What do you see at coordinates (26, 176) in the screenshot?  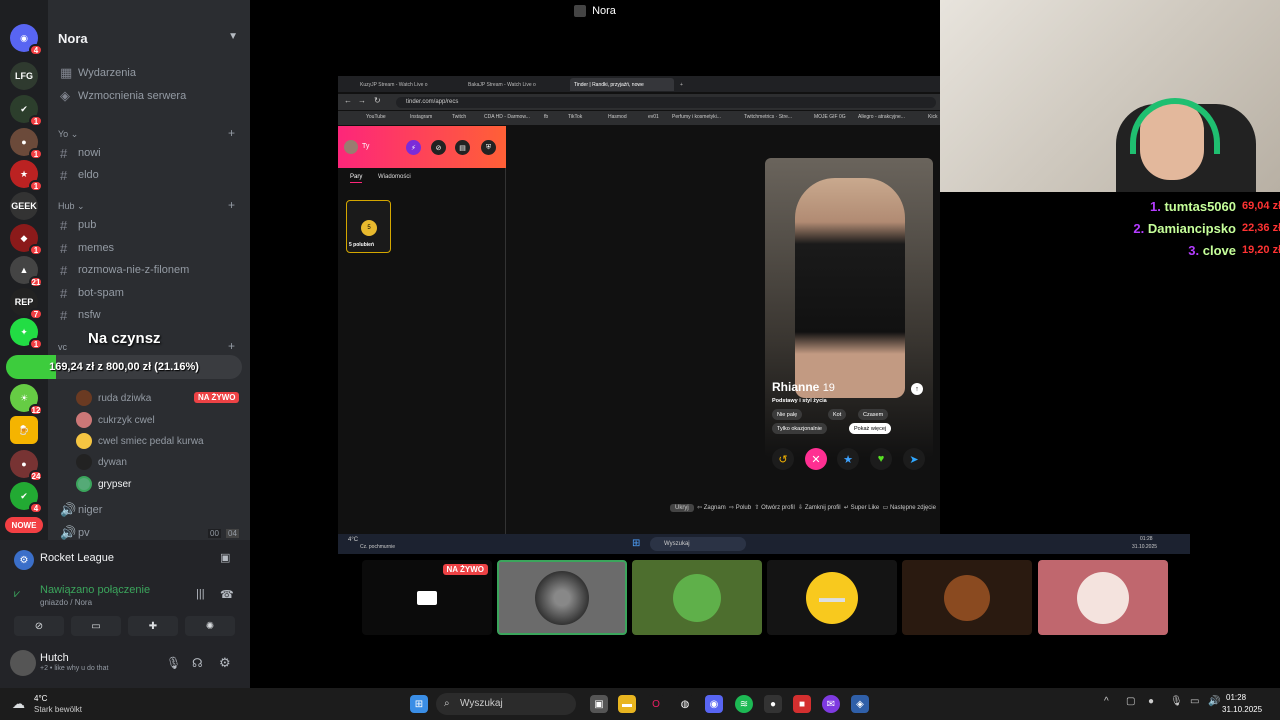 I see `server-icon-4: ★ 1` at bounding box center [26, 176].